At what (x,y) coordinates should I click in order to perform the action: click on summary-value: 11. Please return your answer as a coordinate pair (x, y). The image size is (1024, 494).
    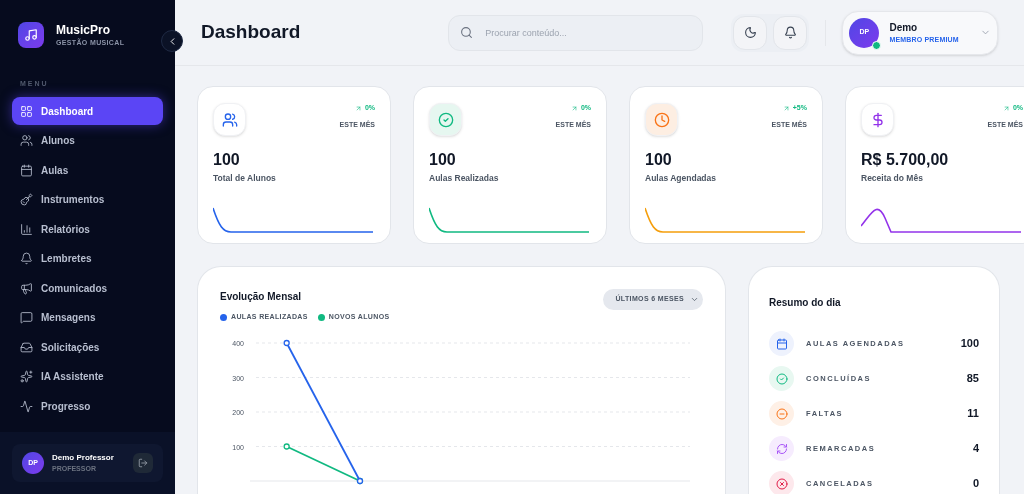
    Looking at the image, I should click on (973, 414).